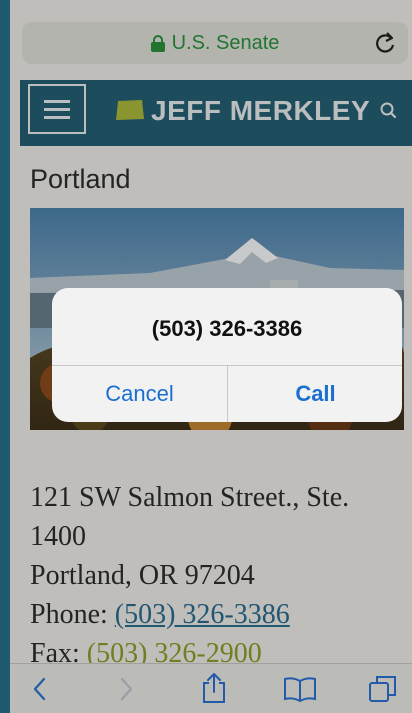 The width and height of the screenshot is (412, 713). What do you see at coordinates (139, 394) in the screenshot?
I see `cancel-button: Cancel` at bounding box center [139, 394].